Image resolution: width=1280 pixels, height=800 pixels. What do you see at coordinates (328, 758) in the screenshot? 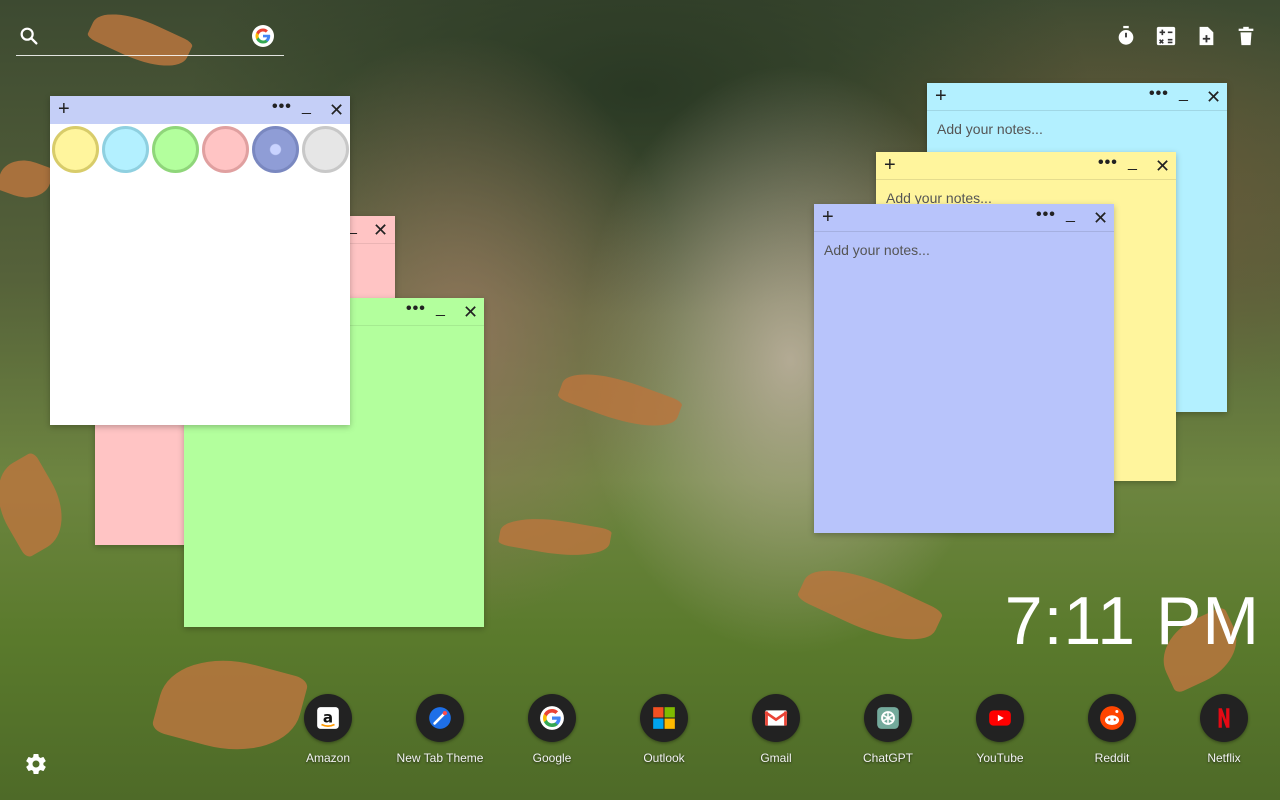
I see `app-label: Amazon` at bounding box center [328, 758].